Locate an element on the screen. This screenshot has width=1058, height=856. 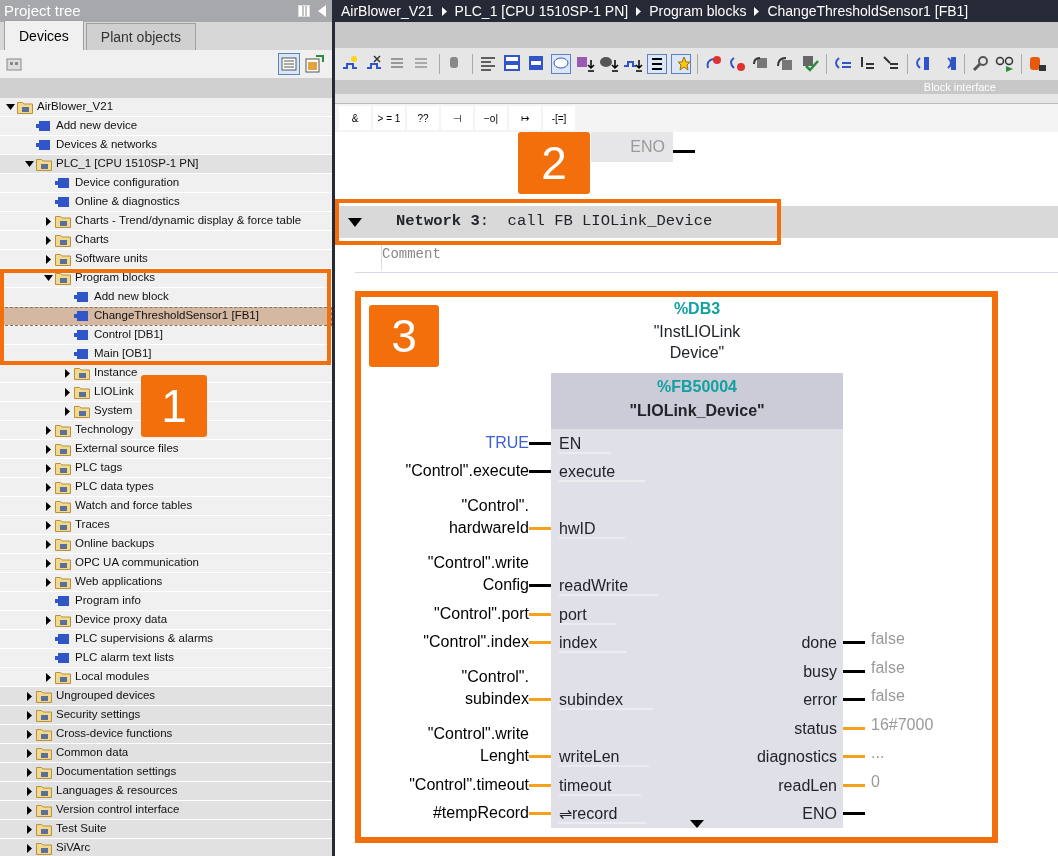
comment-download-icon is located at coordinates (609, 64).